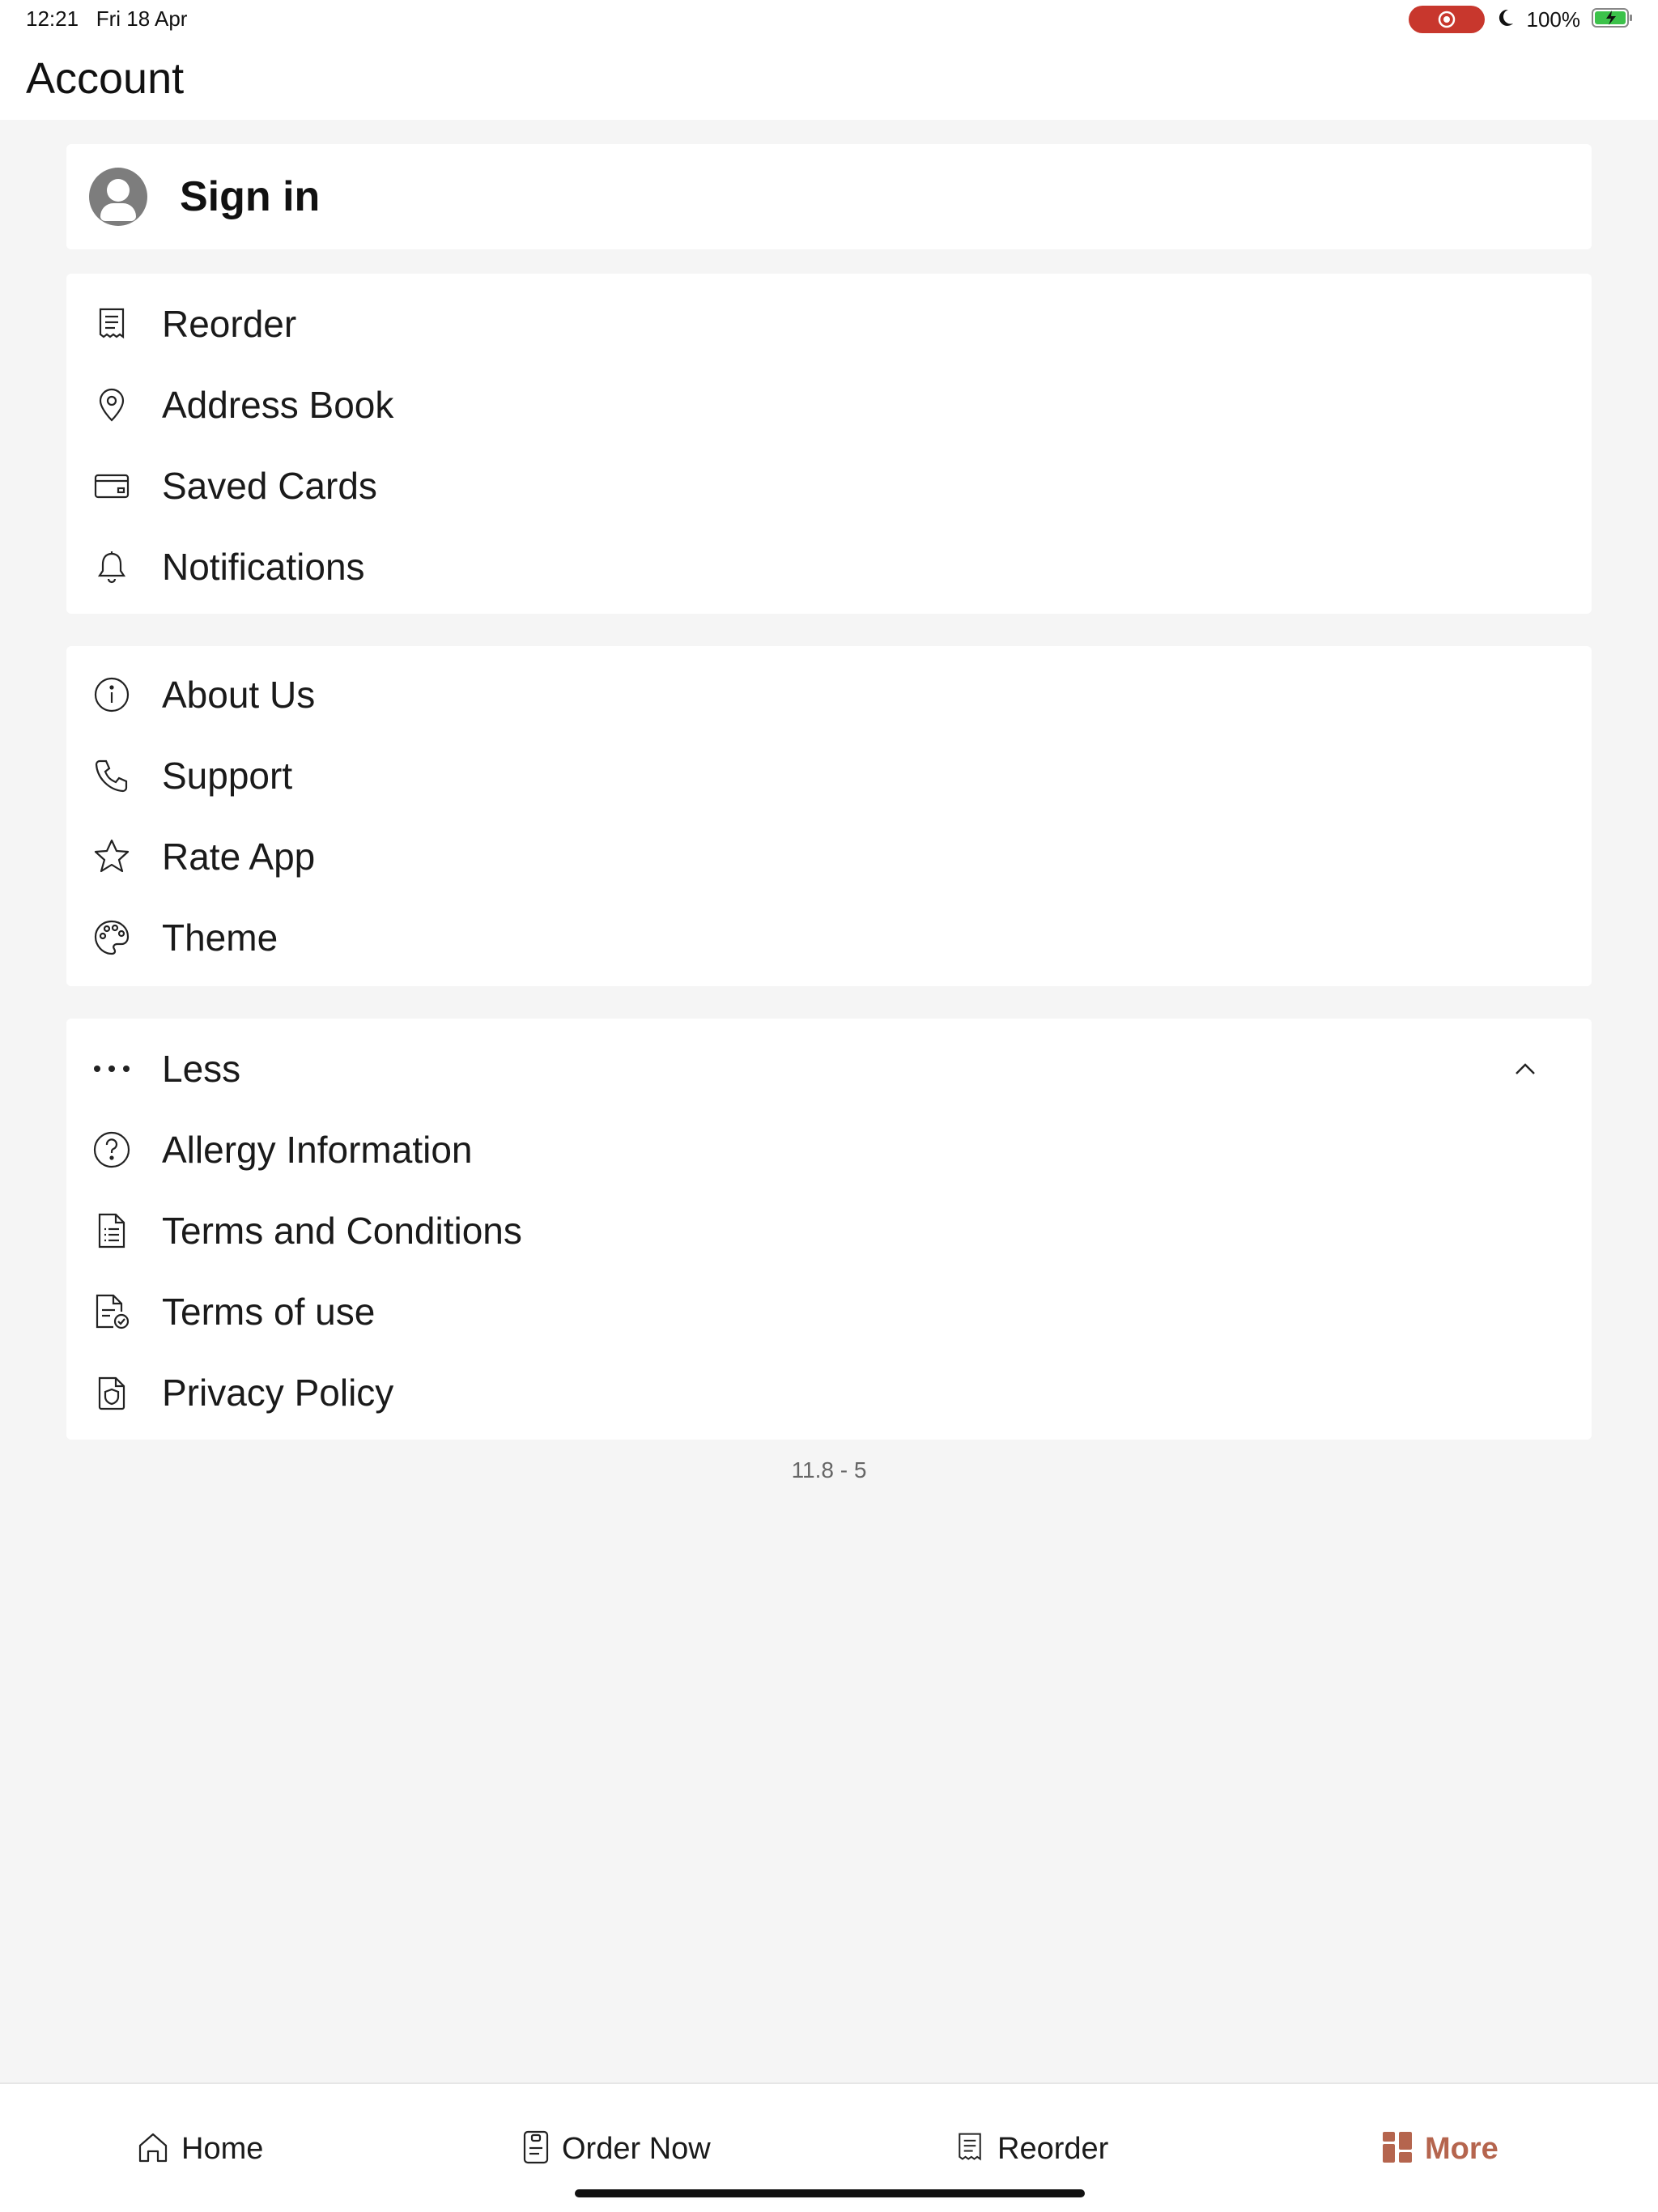 The height and width of the screenshot is (2212, 1658). I want to click on status-time: 12:21 Fri 18 Apr, so click(106, 19).